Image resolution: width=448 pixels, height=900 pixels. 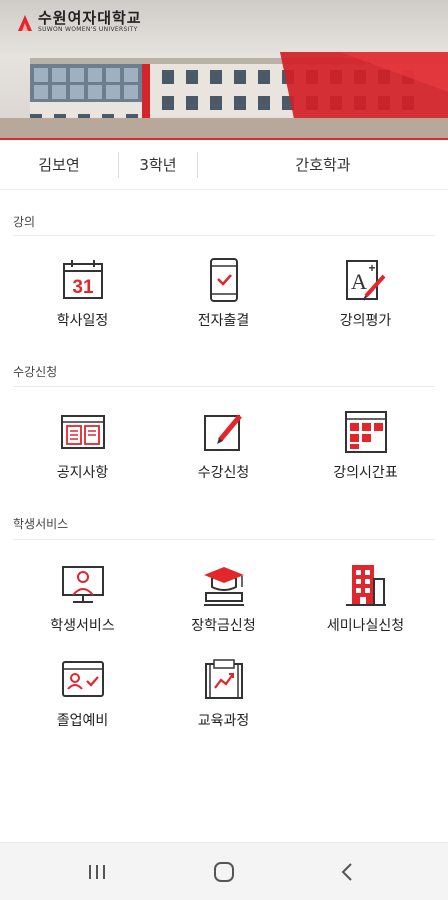 I want to click on section-title-registration: 수강신청, so click(x=35, y=372).